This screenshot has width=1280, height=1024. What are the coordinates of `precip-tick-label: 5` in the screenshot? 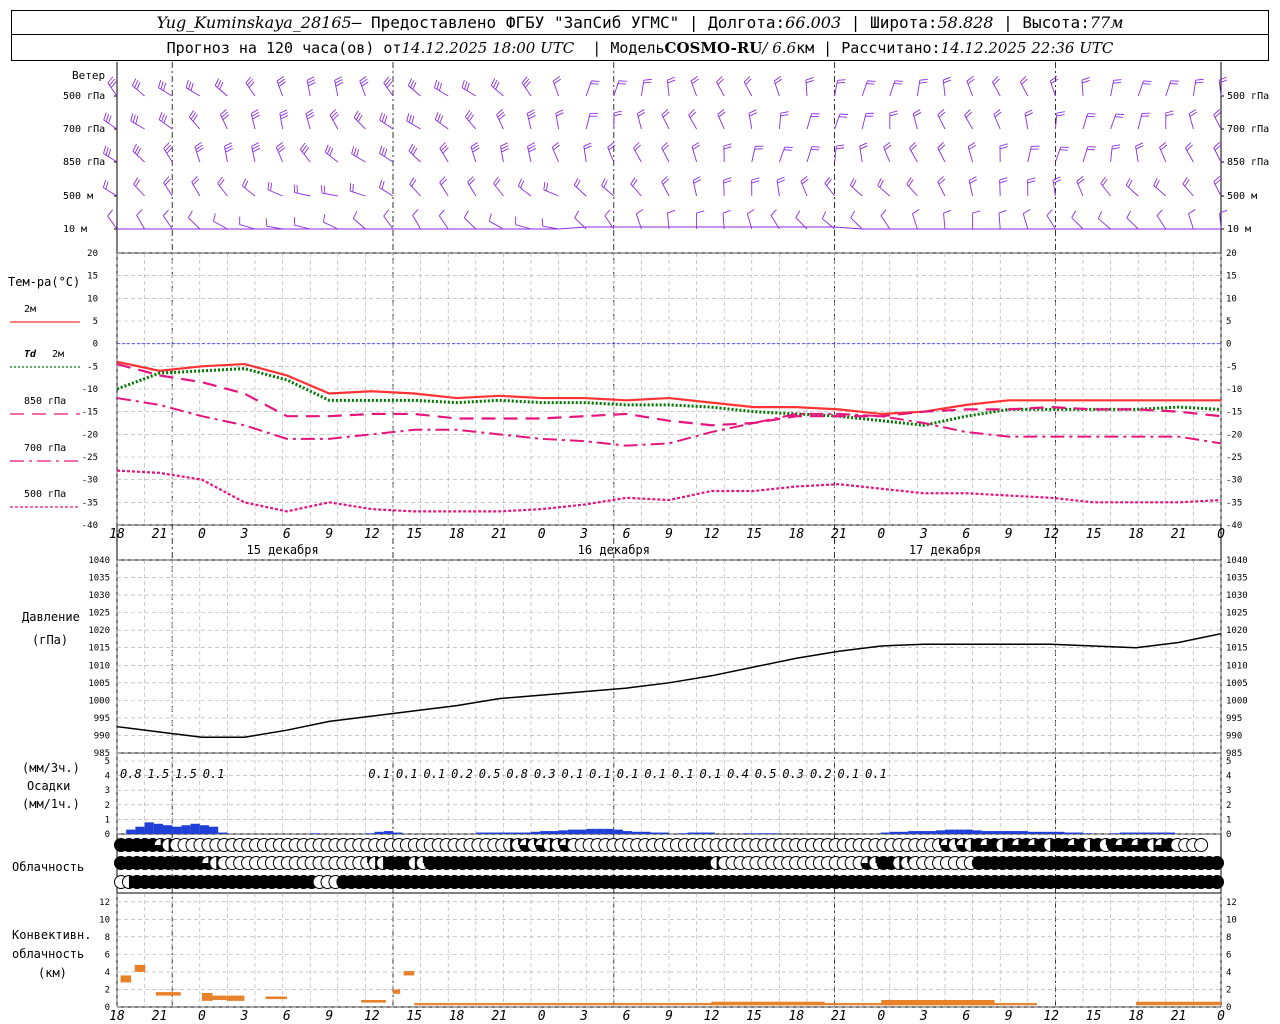 It's located at (107, 762).